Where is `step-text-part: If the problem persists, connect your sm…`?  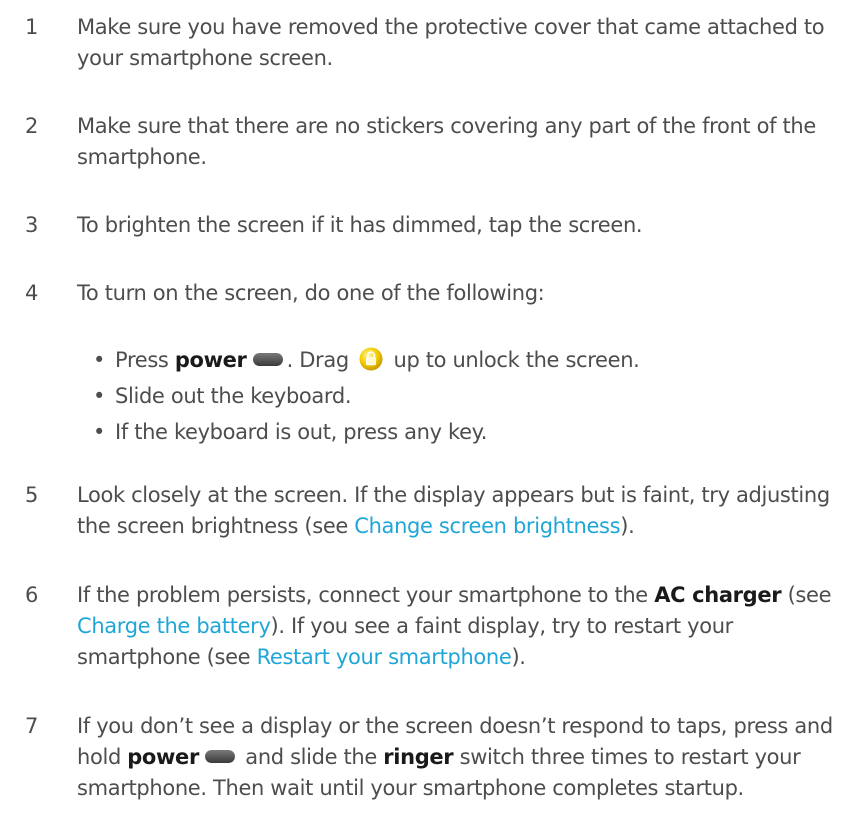
step-text-part: If the problem persists, connect your sm… is located at coordinates (366, 595).